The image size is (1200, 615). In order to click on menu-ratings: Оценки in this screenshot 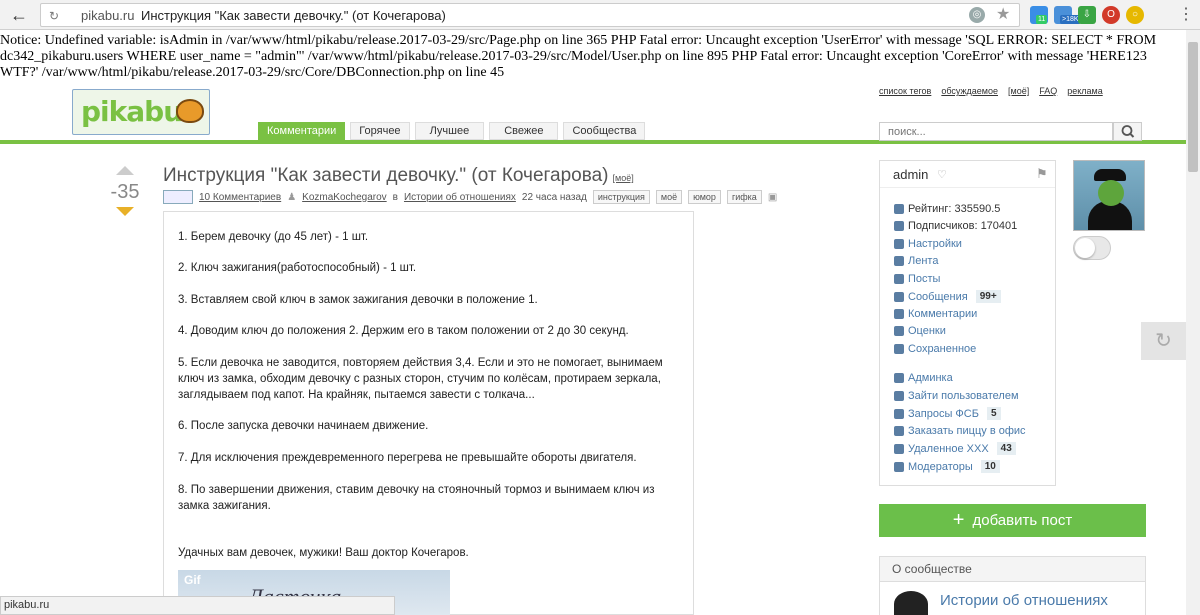, I will do `click(920, 331)`.